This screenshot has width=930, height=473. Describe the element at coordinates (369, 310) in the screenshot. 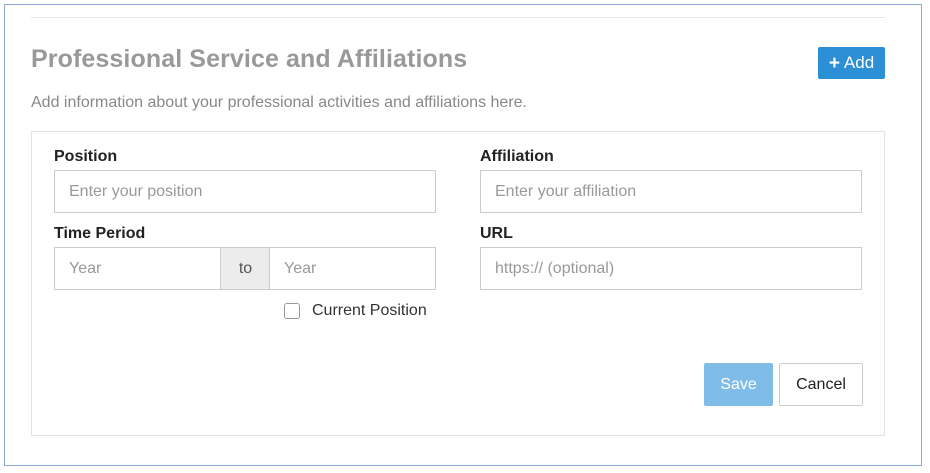

I see `current-position-label: Current Position` at that location.